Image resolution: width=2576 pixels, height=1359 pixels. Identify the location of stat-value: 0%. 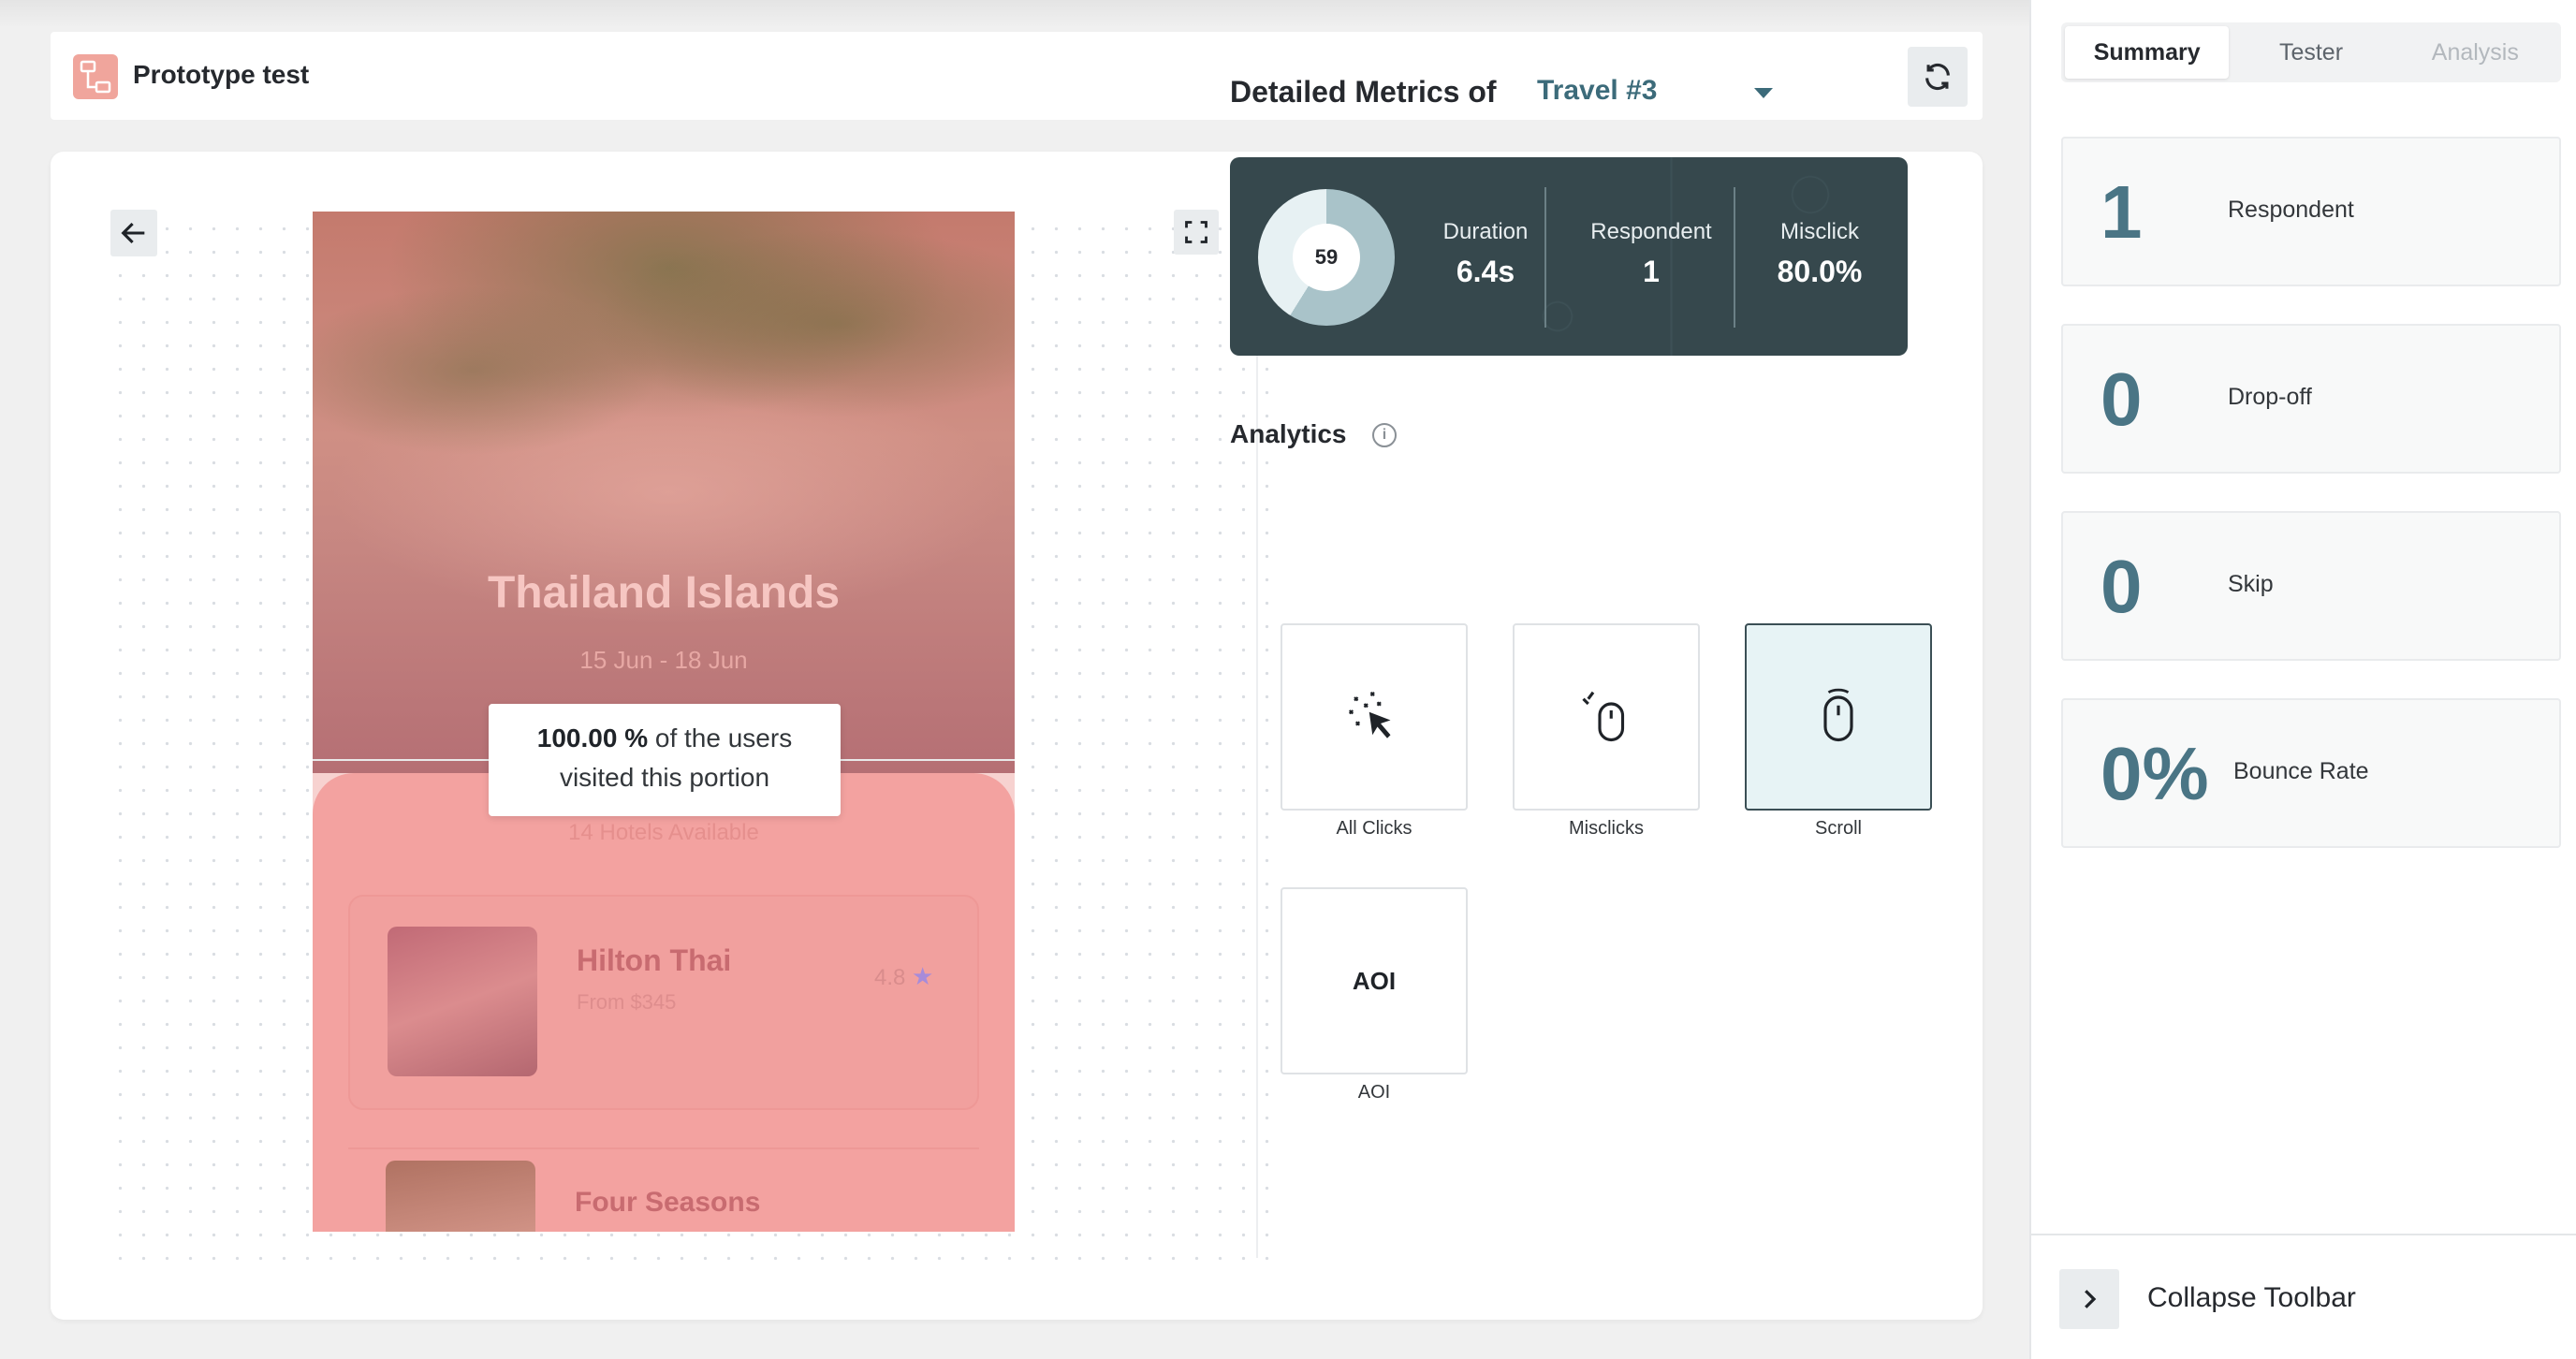
(2154, 773).